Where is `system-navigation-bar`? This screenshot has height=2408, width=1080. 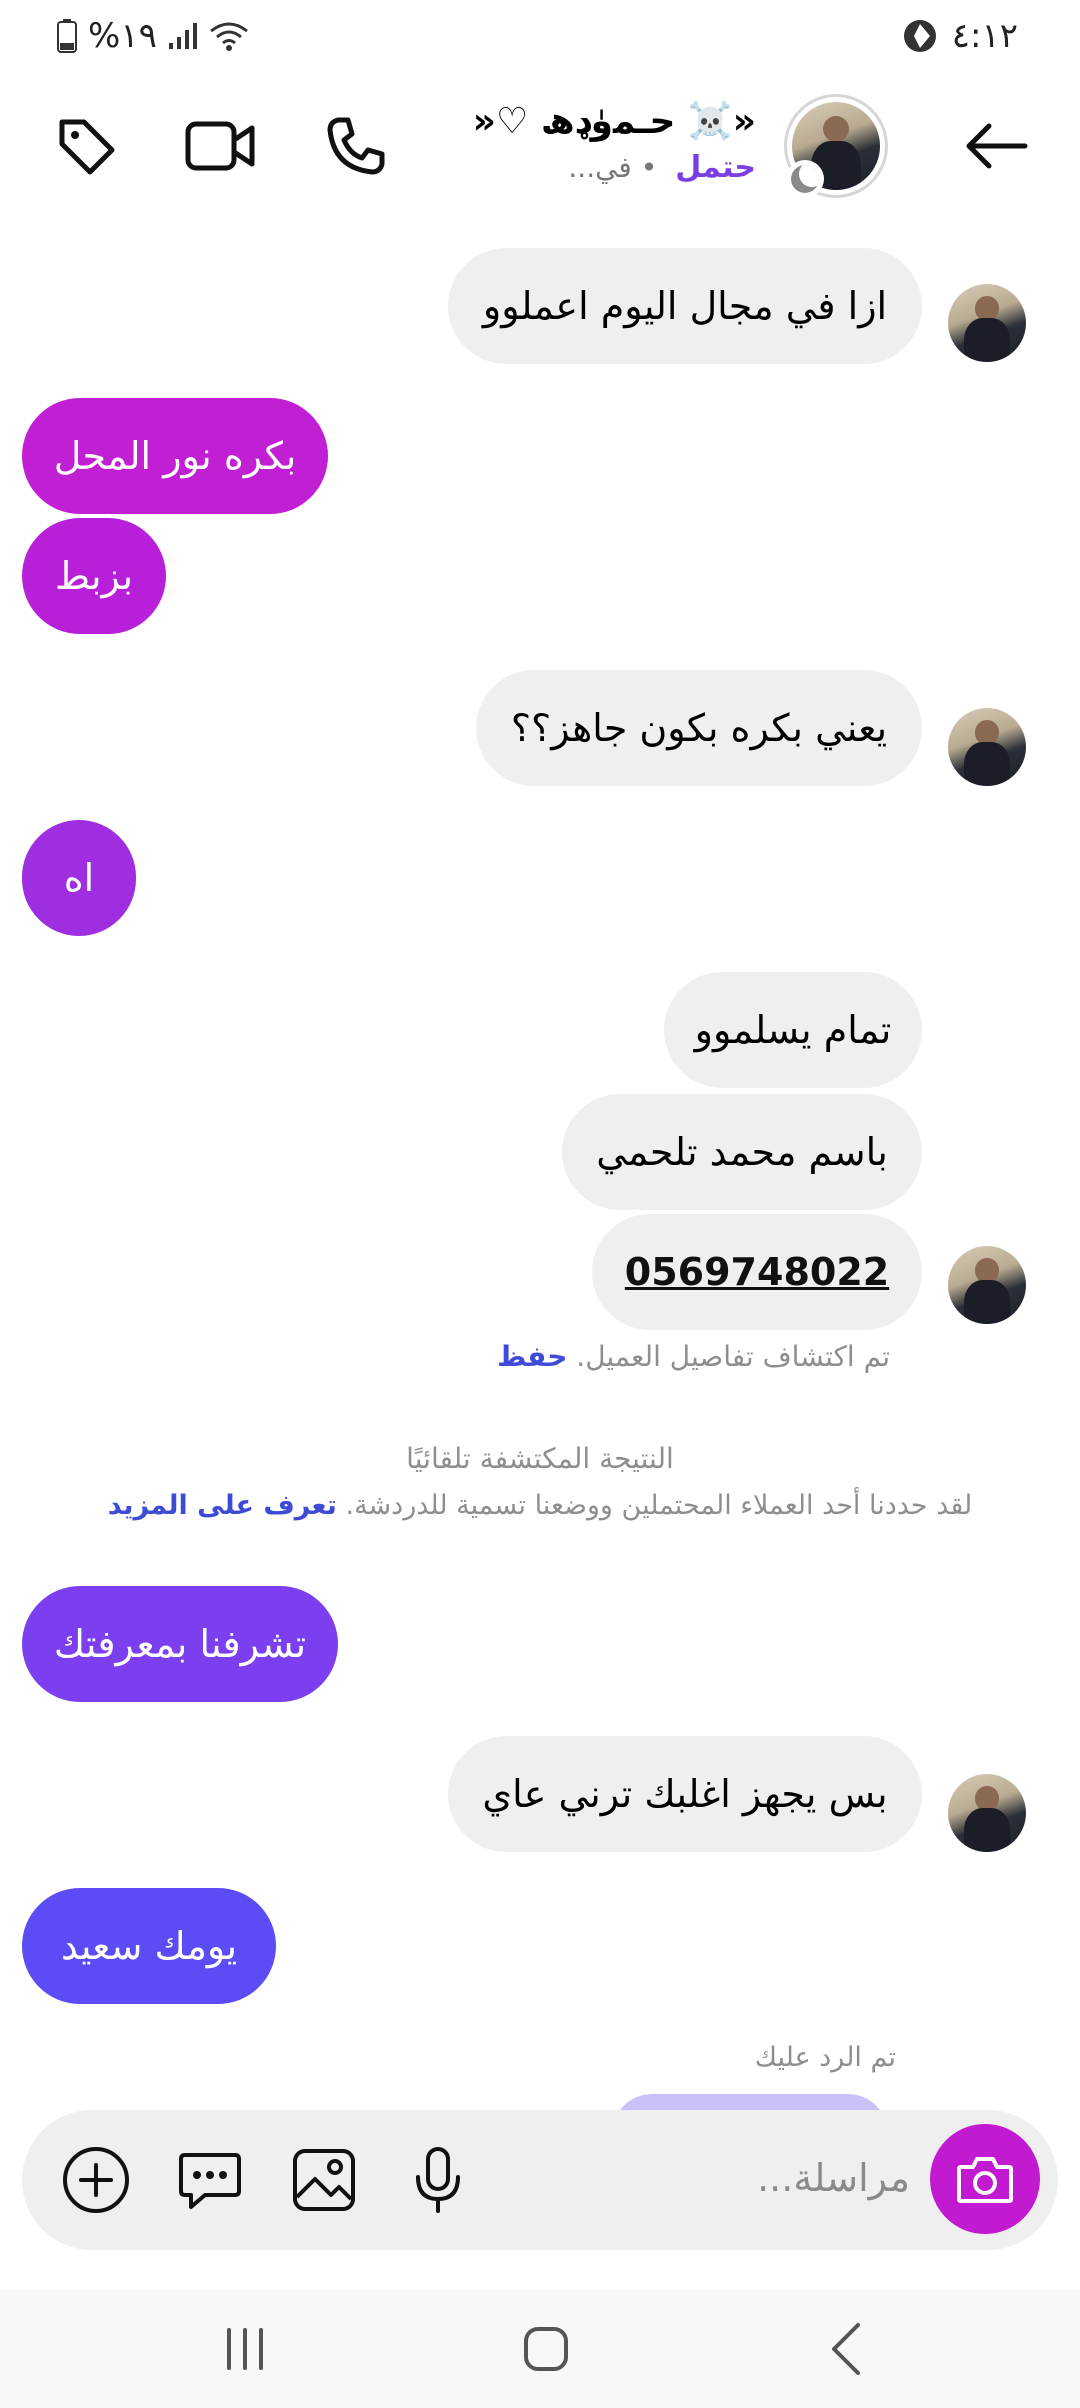
system-navigation-bar is located at coordinates (540, 2349).